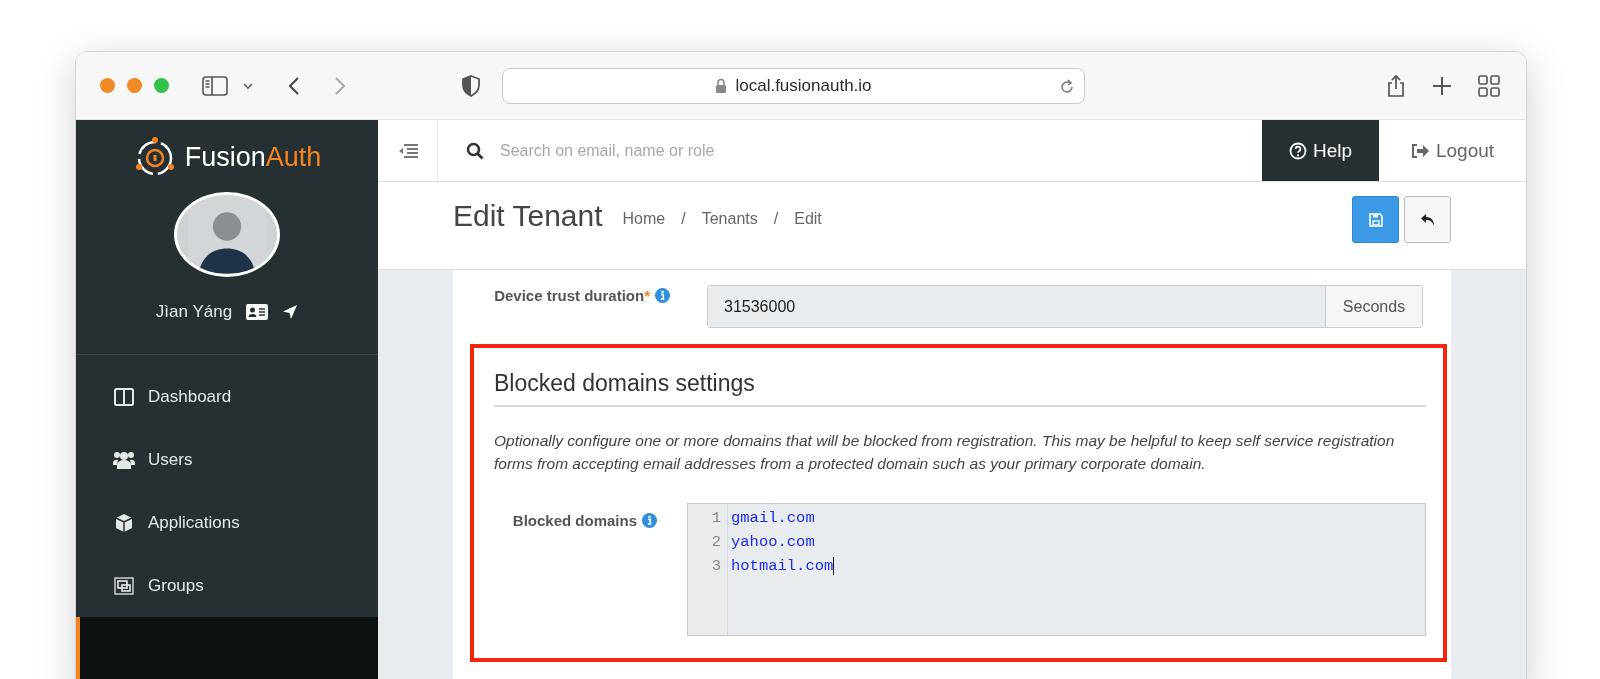  Describe the element at coordinates (1375, 219) in the screenshot. I see `save-button` at that location.